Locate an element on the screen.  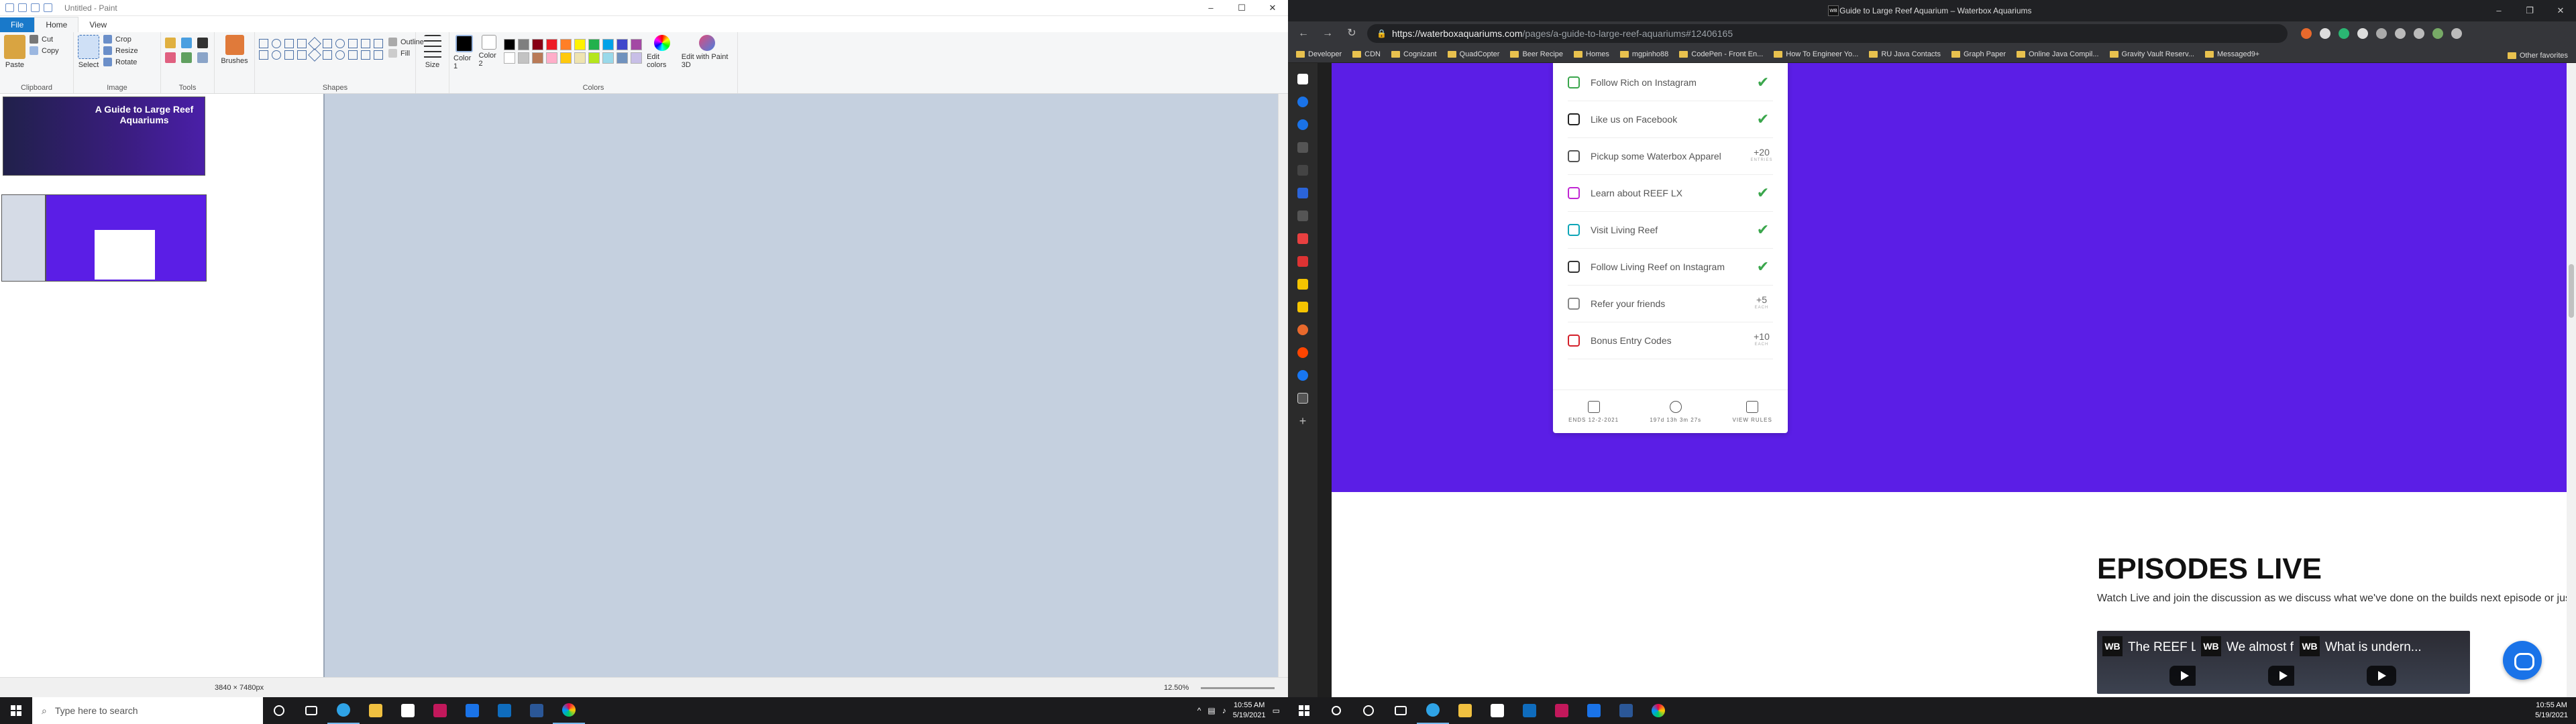
color1-button: Color 1 is located at coordinates (464, 52).